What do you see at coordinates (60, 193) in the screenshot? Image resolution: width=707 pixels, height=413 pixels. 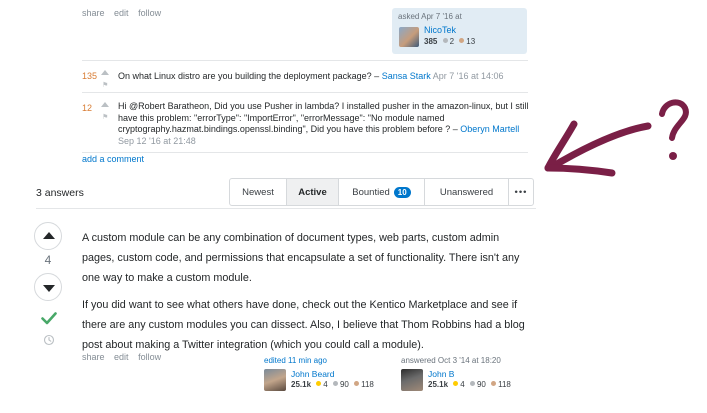 I see `answers-count: 3 answers` at bounding box center [60, 193].